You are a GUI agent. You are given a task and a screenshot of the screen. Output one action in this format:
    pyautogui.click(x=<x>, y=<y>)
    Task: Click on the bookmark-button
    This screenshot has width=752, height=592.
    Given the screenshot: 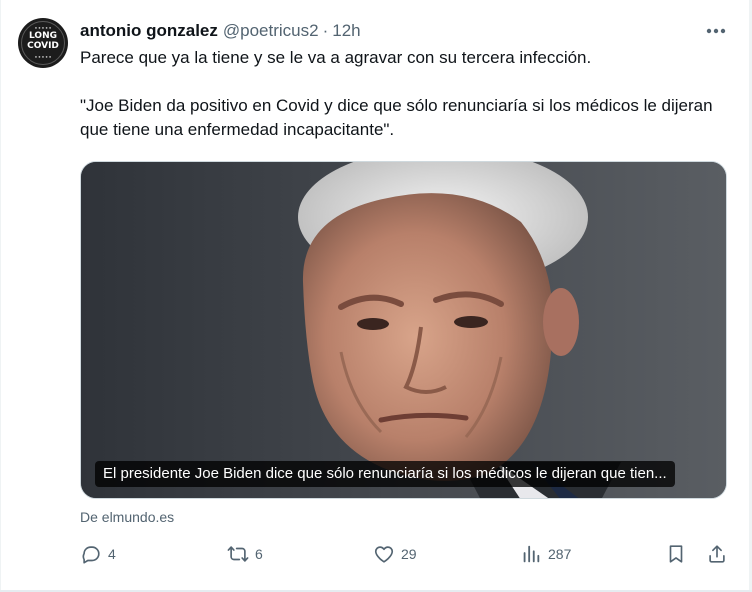 What is the action you would take?
    pyautogui.click(x=676, y=554)
    